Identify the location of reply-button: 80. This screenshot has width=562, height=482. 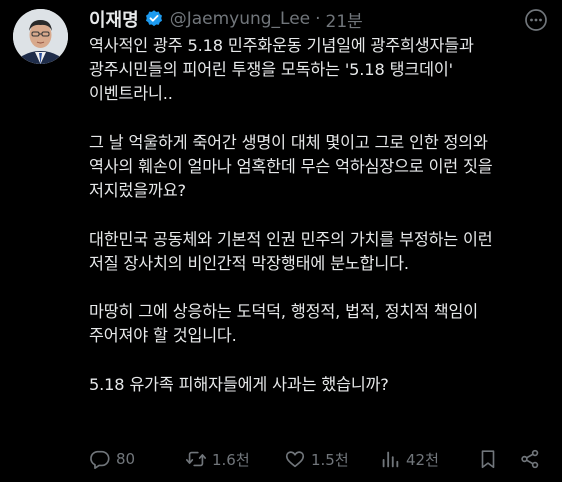
(112, 459).